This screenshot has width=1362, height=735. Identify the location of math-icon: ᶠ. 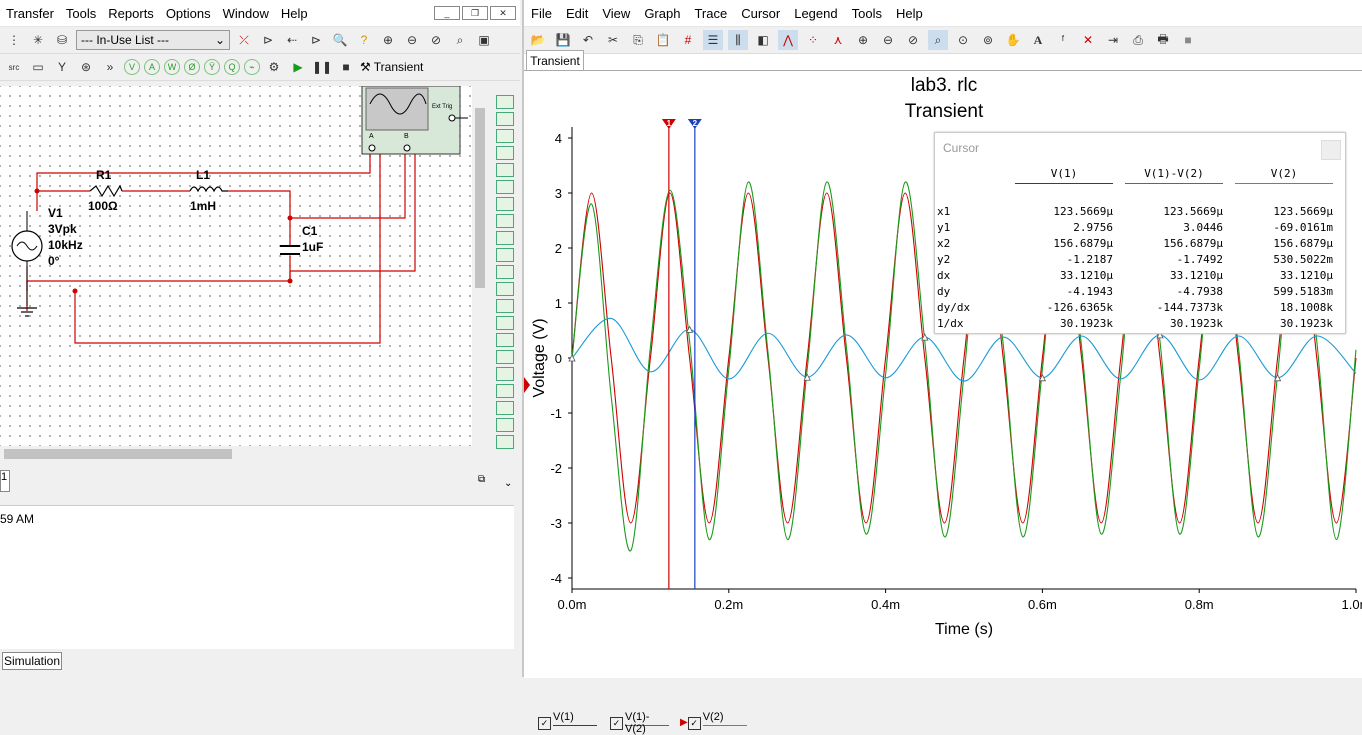
(1063, 40).